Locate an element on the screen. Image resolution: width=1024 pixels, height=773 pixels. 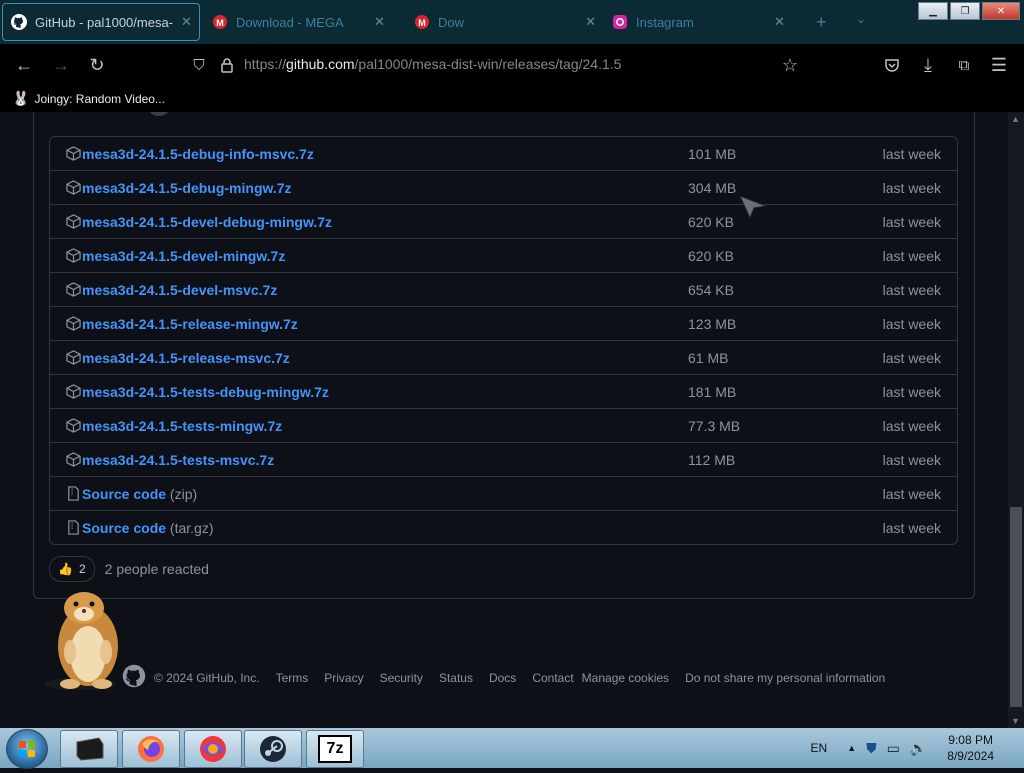
asset-name: mesa3d-24.1.5-devel-debug-mingw.7z is located at coordinates (207, 221).